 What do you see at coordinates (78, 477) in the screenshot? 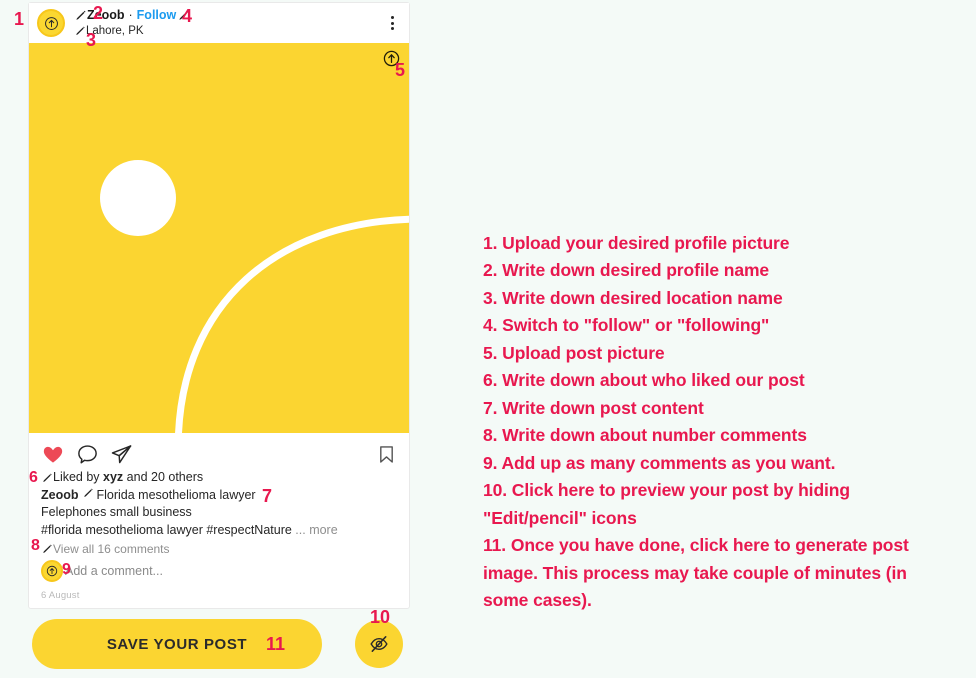
I see `likes-prefix: Liked by` at bounding box center [78, 477].